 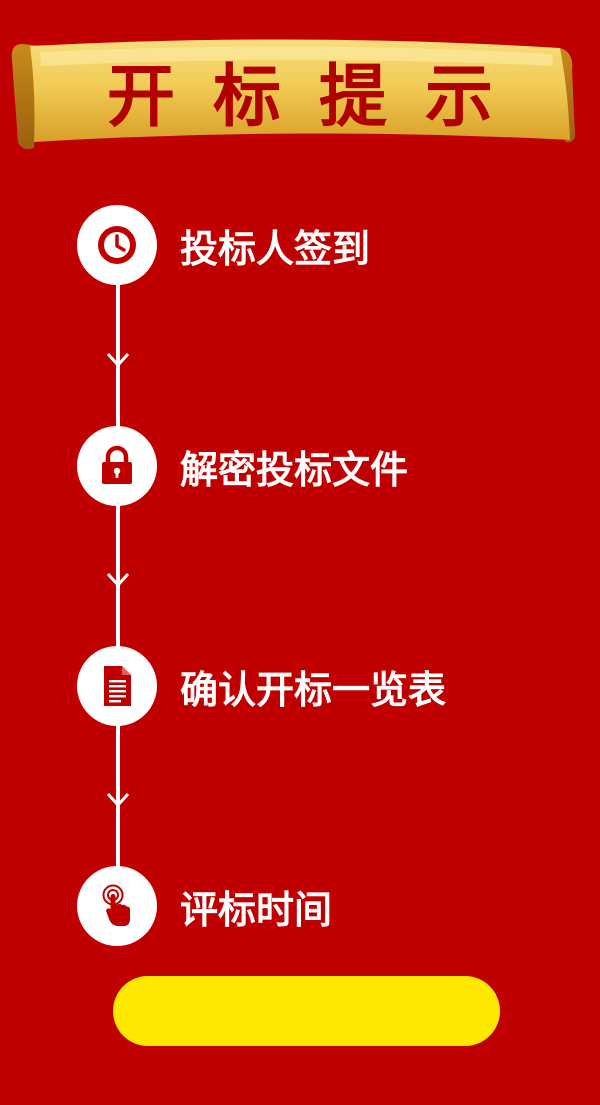 What do you see at coordinates (256, 909) in the screenshot?
I see `step-4-label: 评标时间` at bounding box center [256, 909].